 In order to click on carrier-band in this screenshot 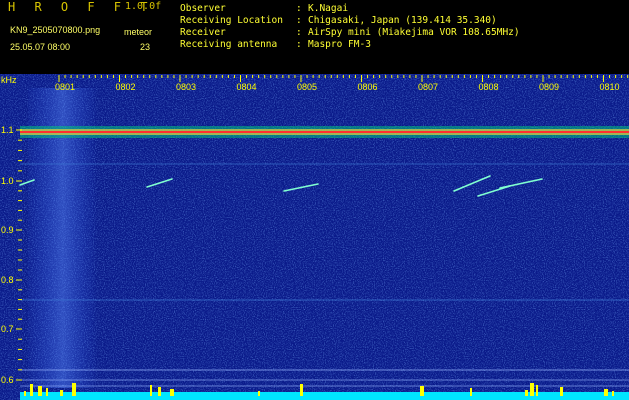, I will do `click(324, 132)`.